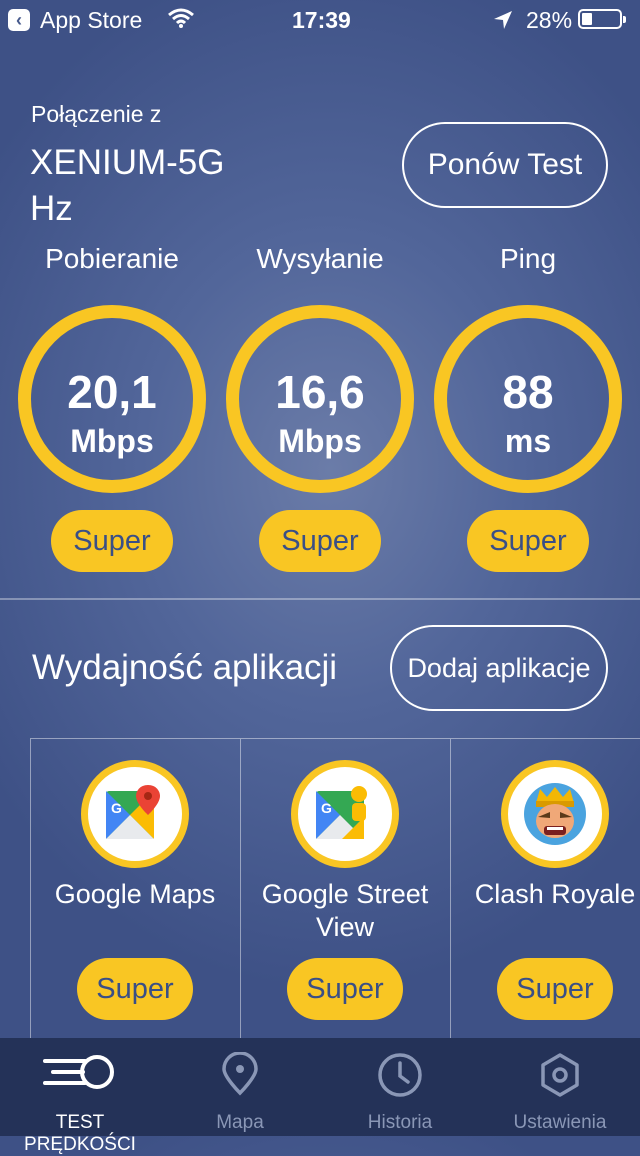 This screenshot has width=640, height=1156. Describe the element at coordinates (400, 1122) in the screenshot. I see `tab-label: Historia` at that location.